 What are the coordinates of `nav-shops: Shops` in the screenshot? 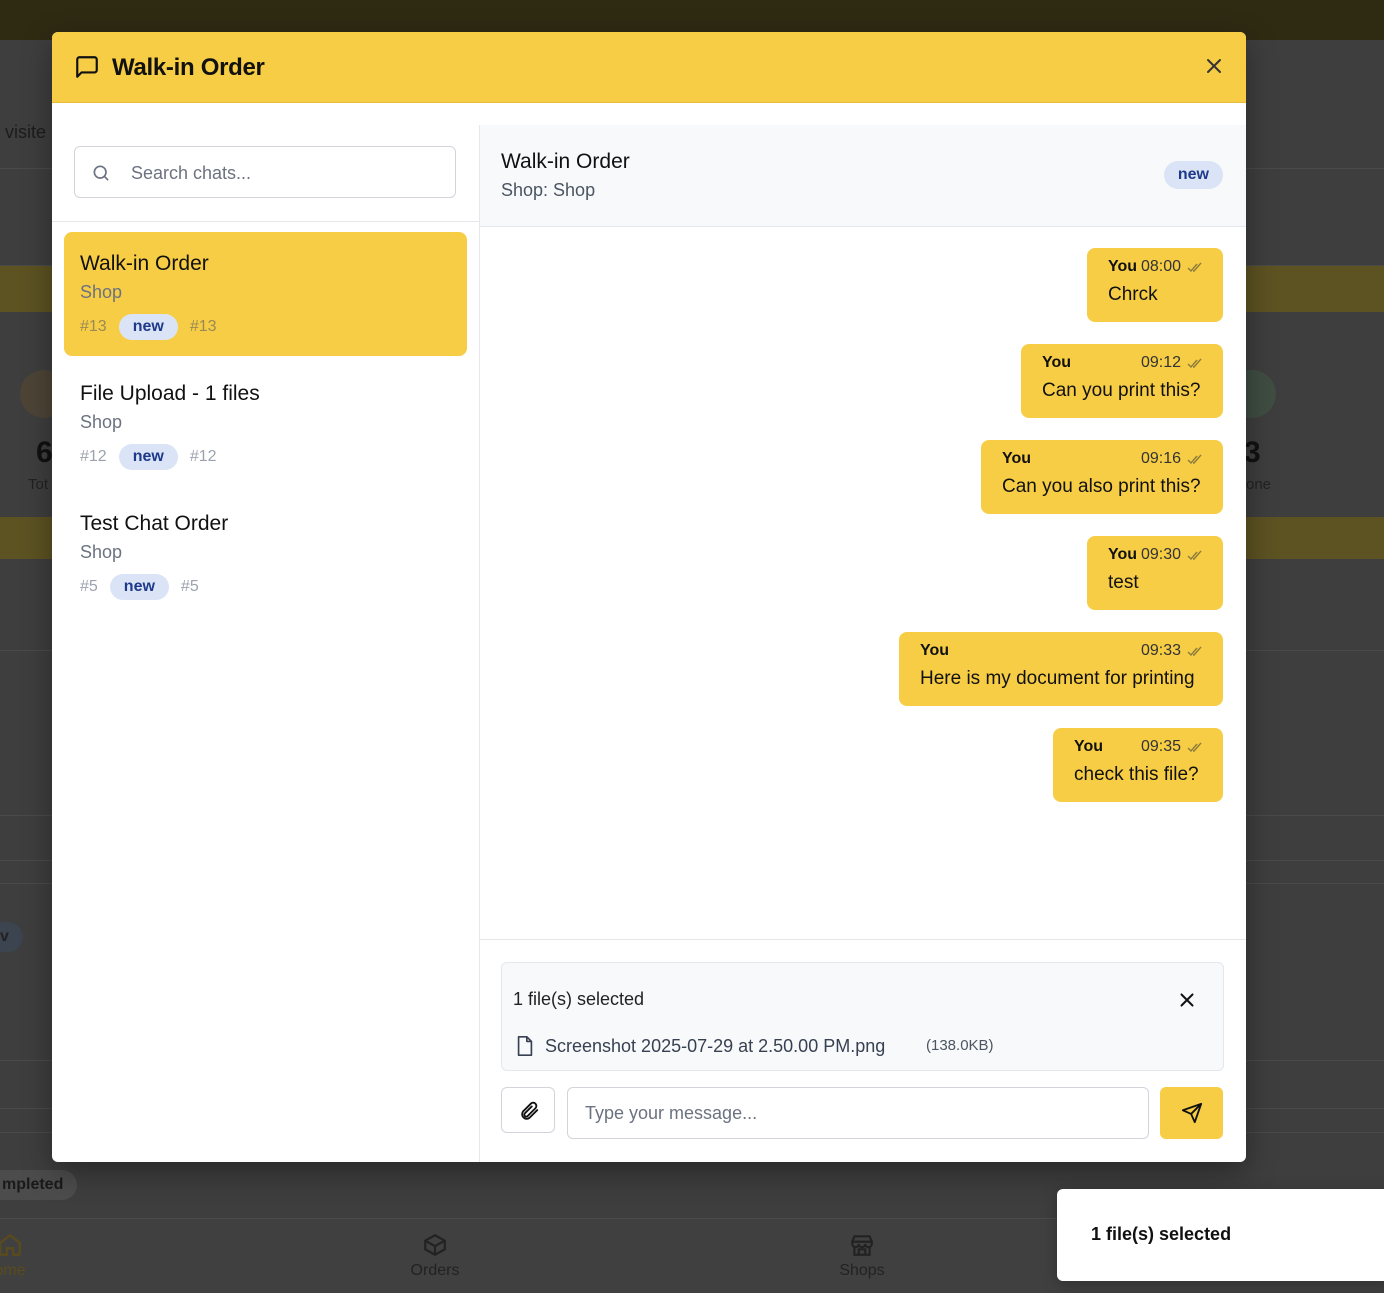 It's located at (862, 1256).